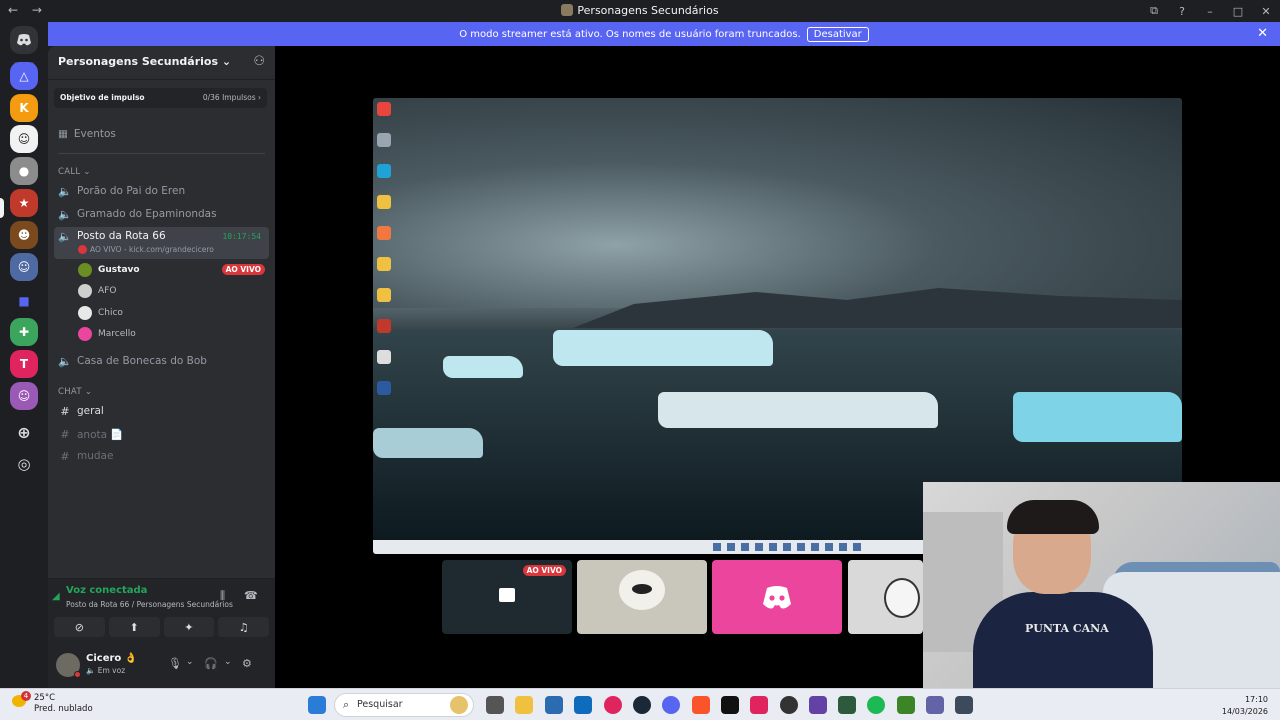 The image size is (1280, 720). Describe the element at coordinates (507, 597) in the screenshot. I see `stream-tile: AO VIVO` at that location.